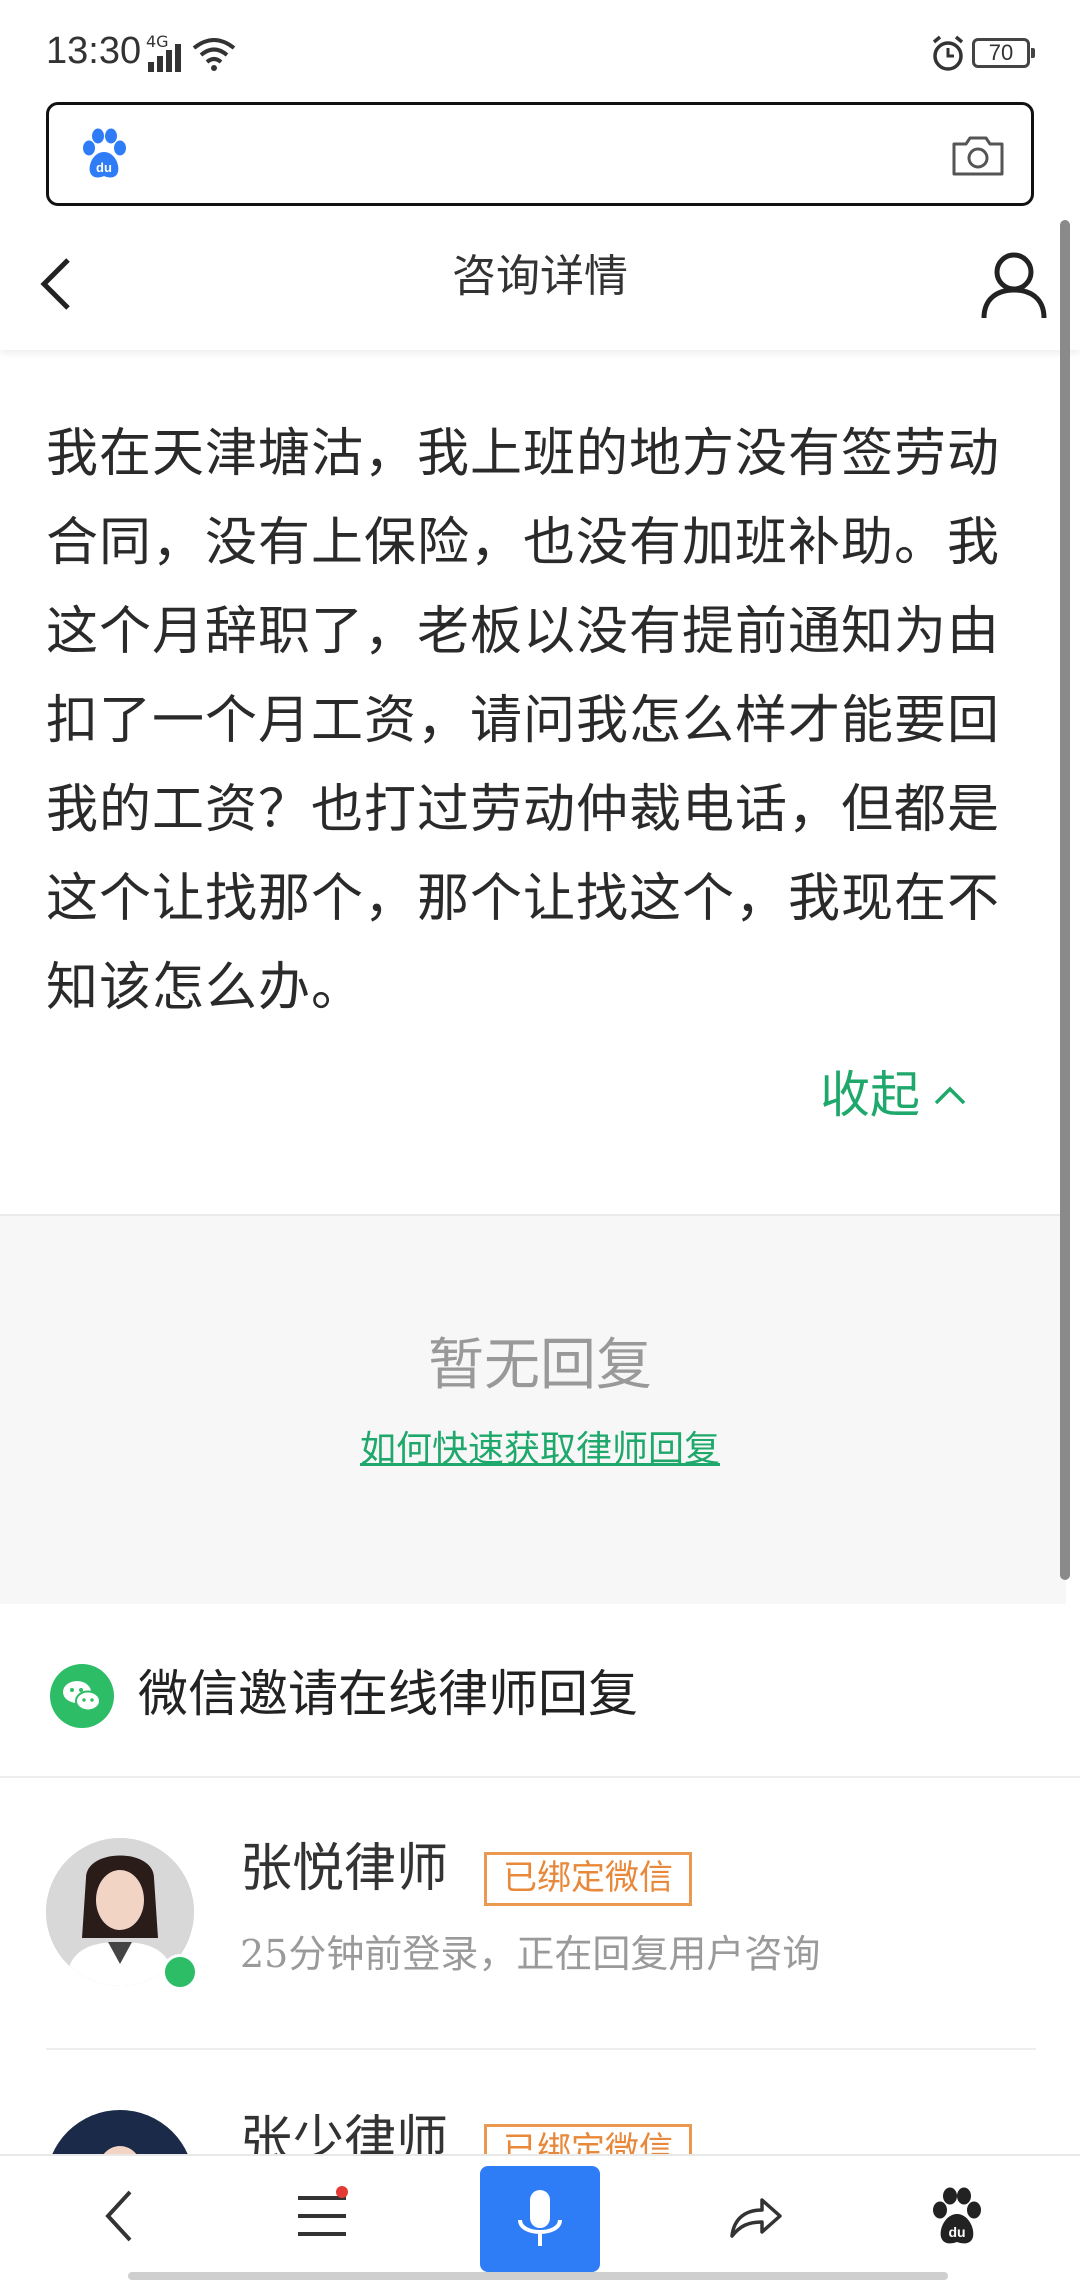 This screenshot has height=2282, width=1080. What do you see at coordinates (870, 1095) in the screenshot?
I see `collapse-label: 收起` at bounding box center [870, 1095].